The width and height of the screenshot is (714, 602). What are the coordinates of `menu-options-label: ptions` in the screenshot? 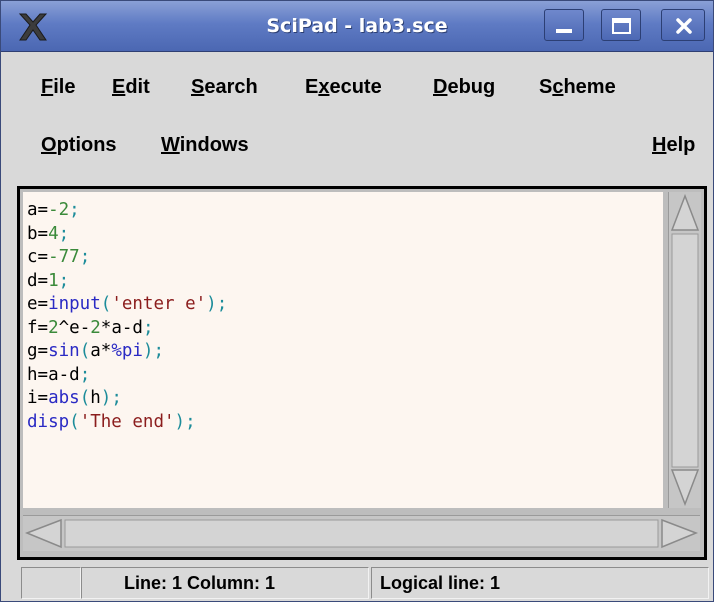 It's located at (86, 145).